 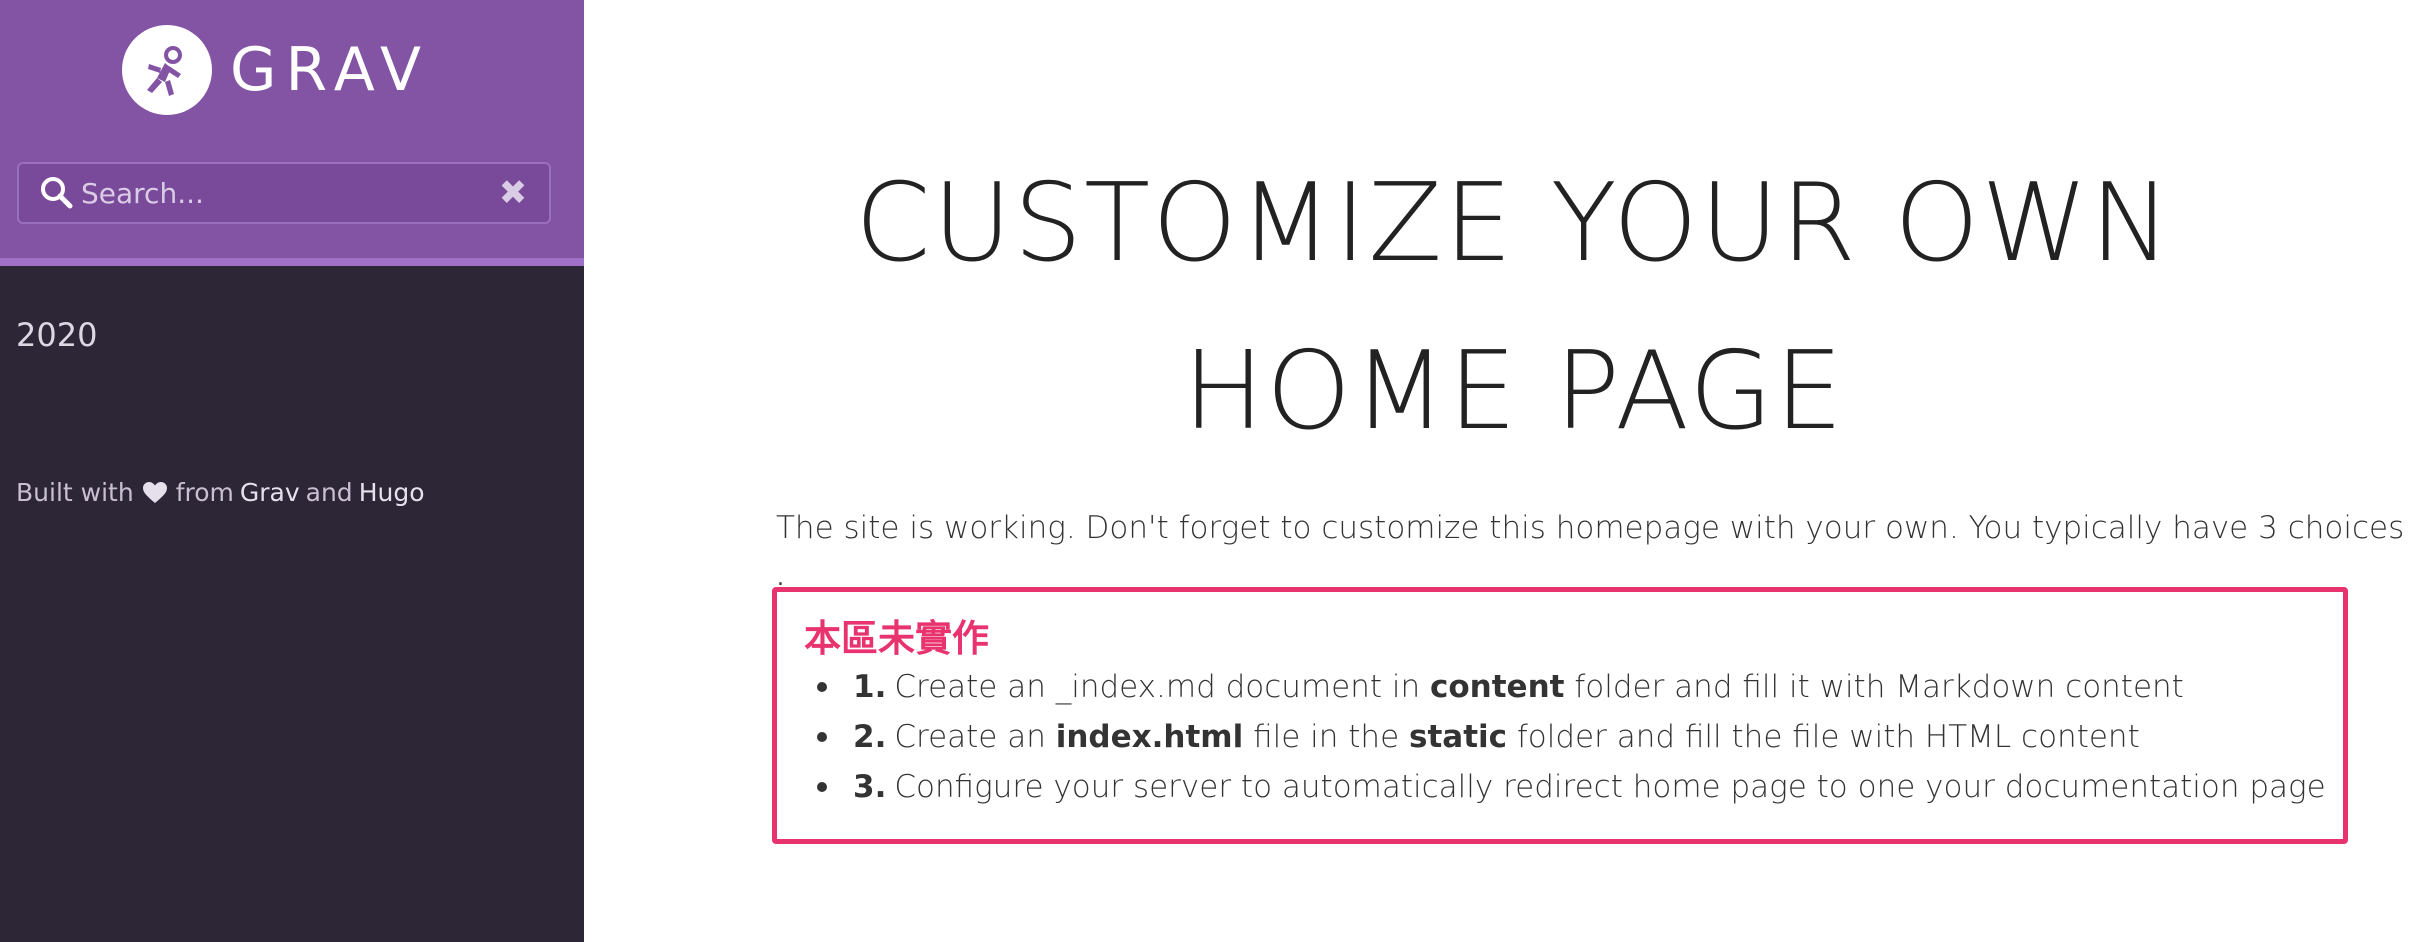 I want to click on sidebar-header: GRAV ✖, so click(x=292, y=133).